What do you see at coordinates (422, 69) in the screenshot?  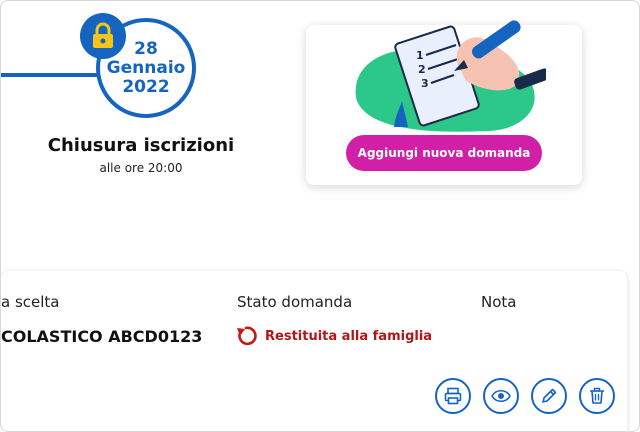 I see `illustration-number-2: 2` at bounding box center [422, 69].